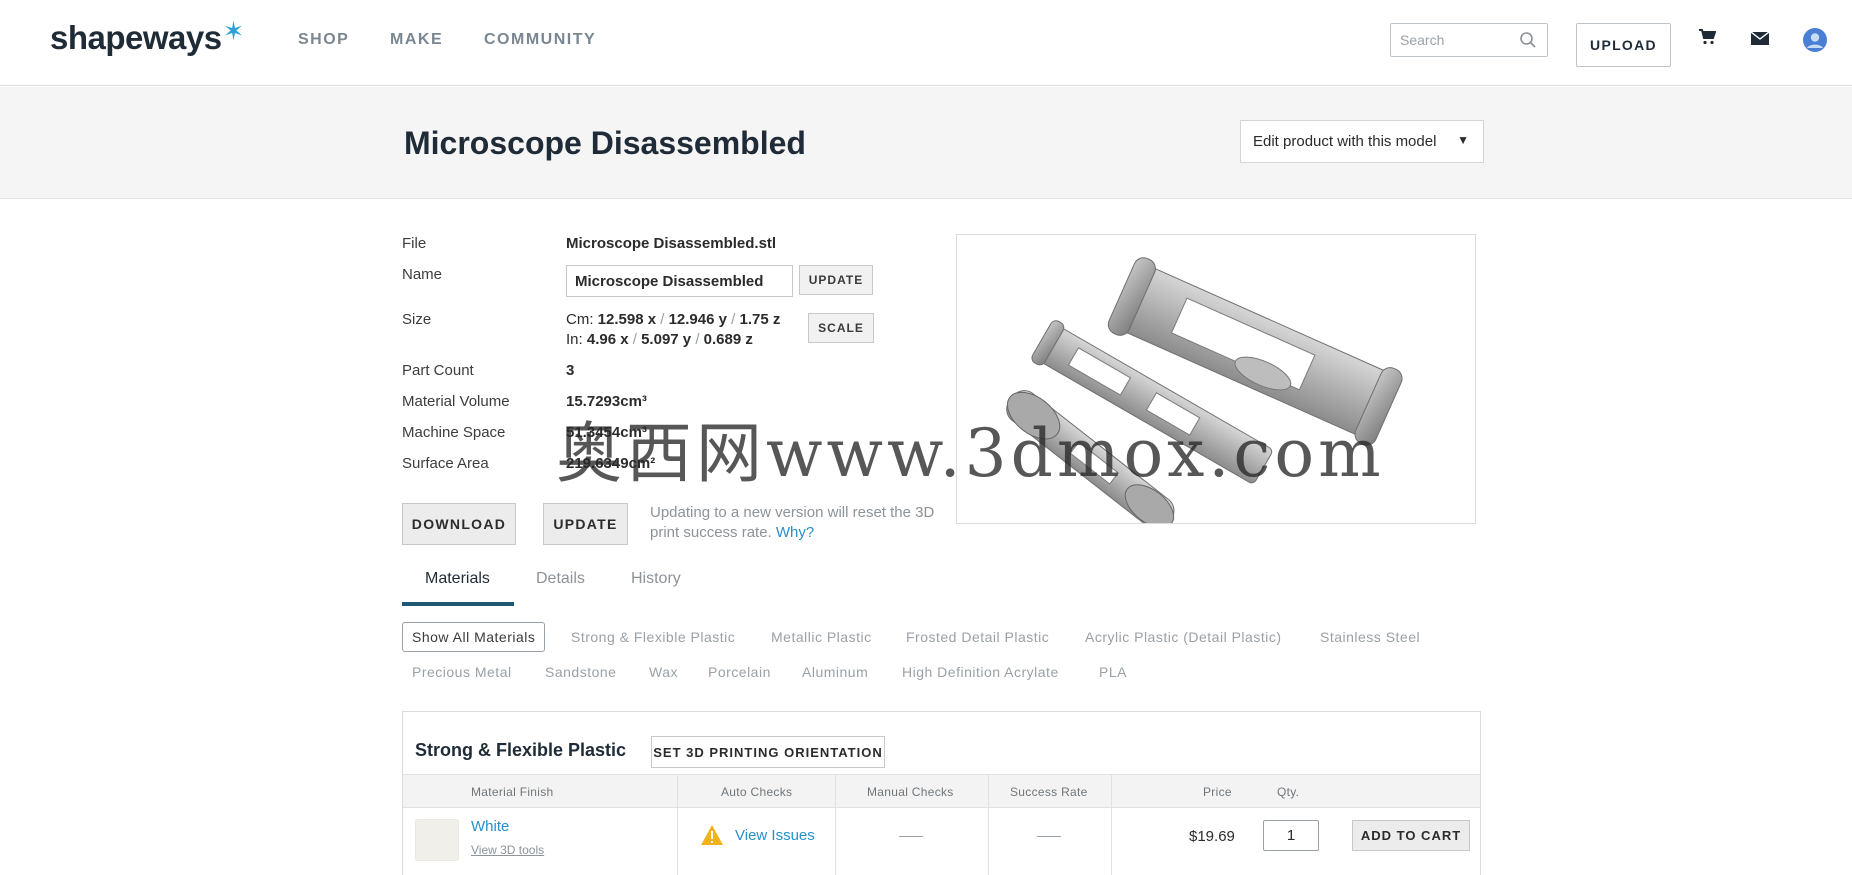  Describe the element at coordinates (1411, 835) in the screenshot. I see `add-to-cart-button: ADD TO CART` at that location.